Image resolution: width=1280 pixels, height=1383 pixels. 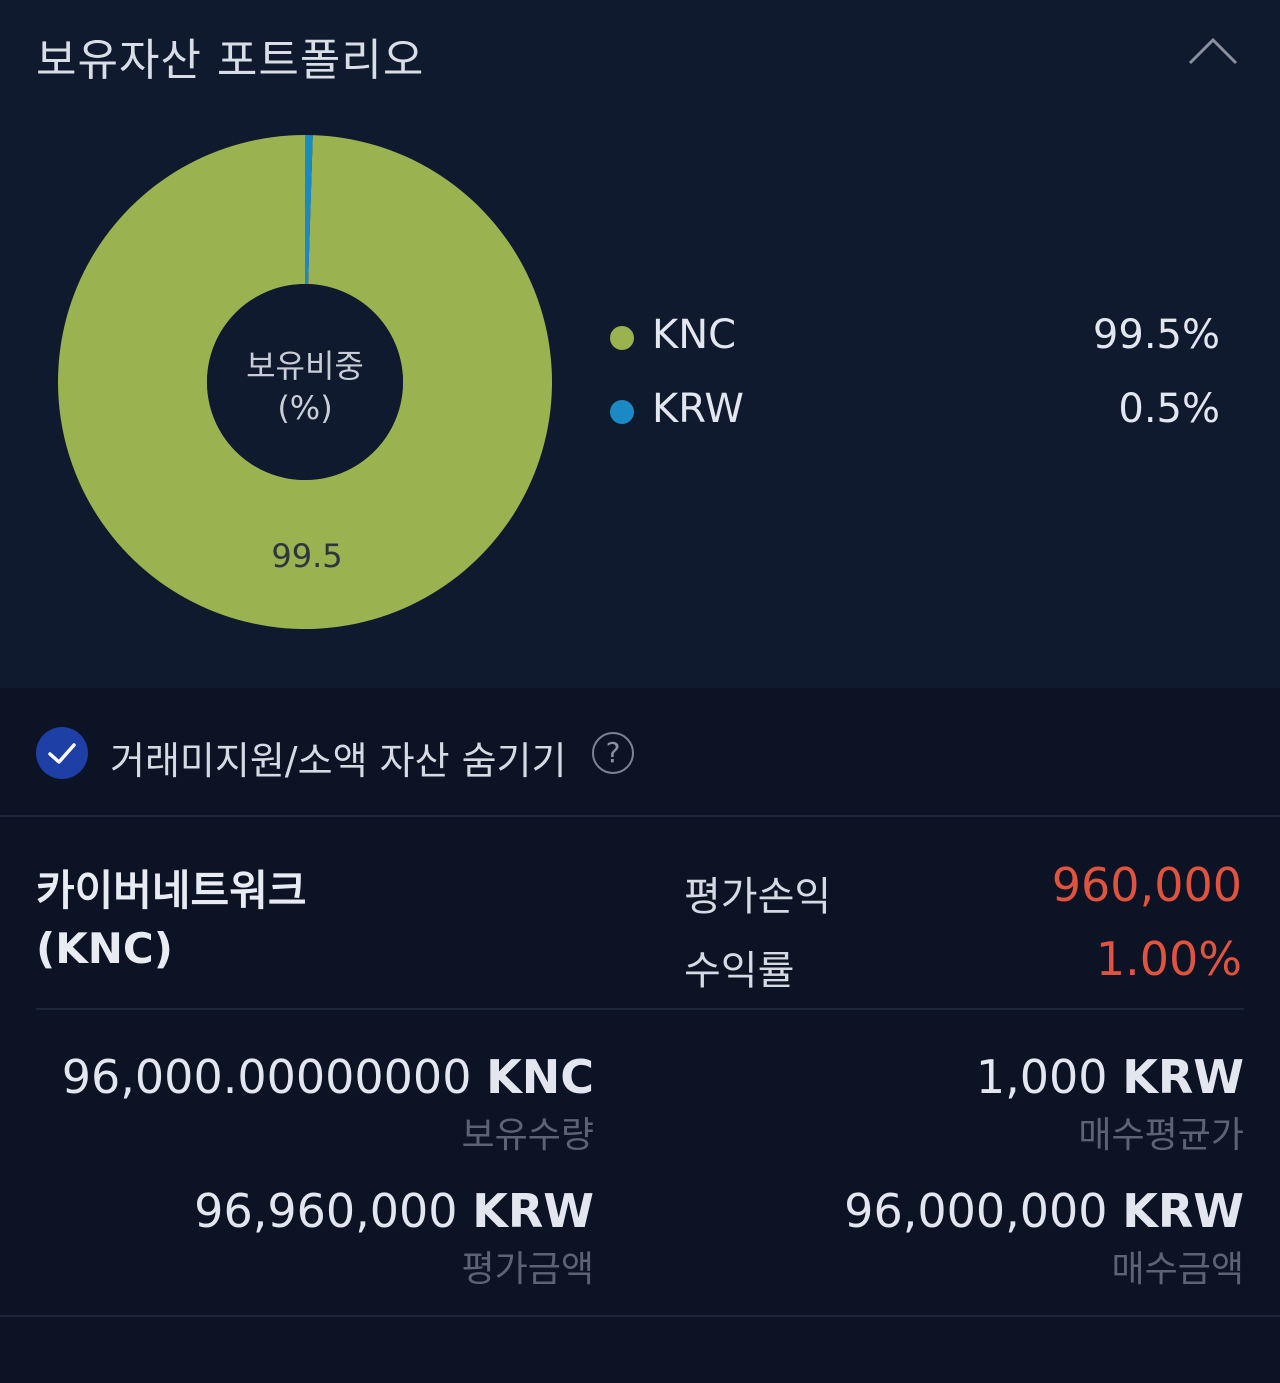 I want to click on inner-divider, so click(x=640, y=1009).